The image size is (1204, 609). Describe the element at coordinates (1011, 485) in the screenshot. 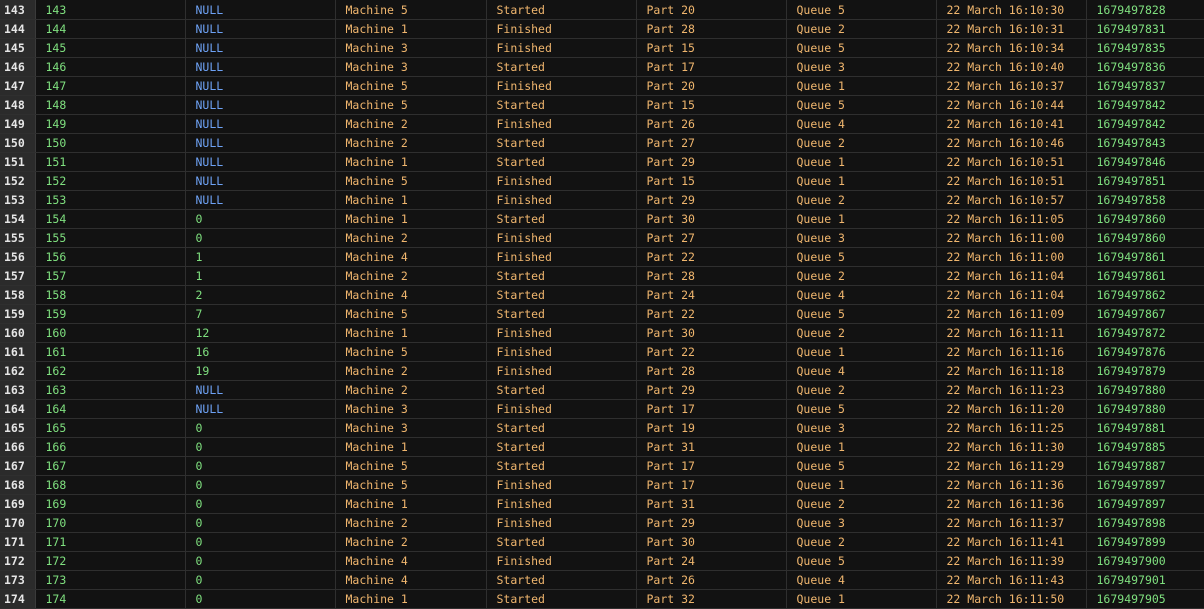

I see `cell-datetime: 22 March 16:11:36` at that location.